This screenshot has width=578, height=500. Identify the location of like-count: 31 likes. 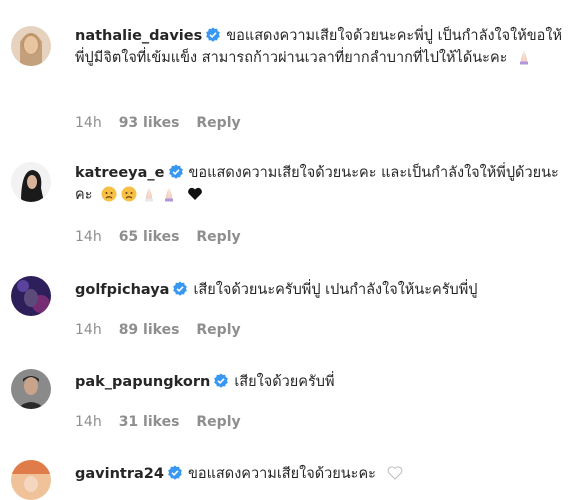
(149, 422).